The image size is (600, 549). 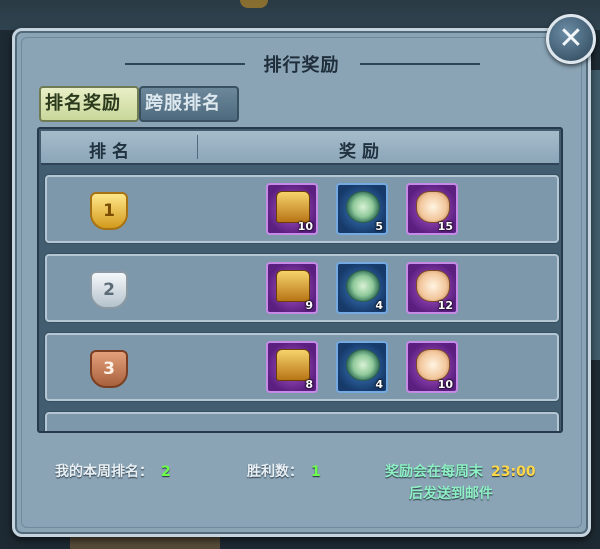 I want to click on my-rank-label: 我的本周排名：, so click(x=104, y=472).